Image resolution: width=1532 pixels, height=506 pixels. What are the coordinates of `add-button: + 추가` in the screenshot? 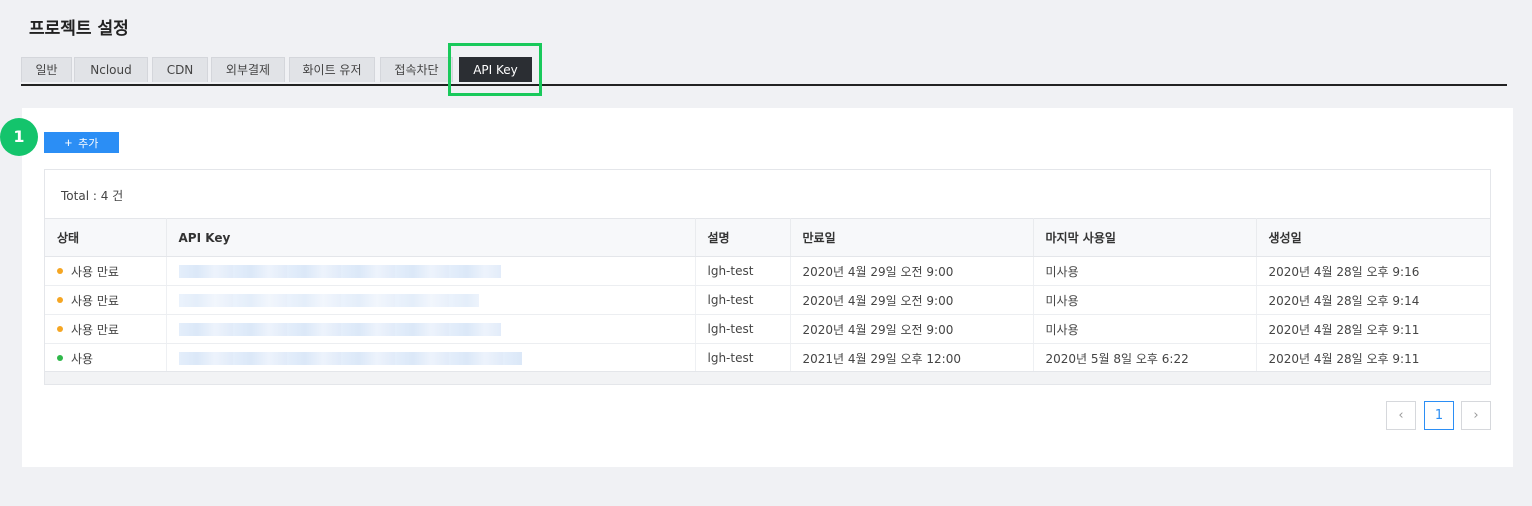 It's located at (81, 142).